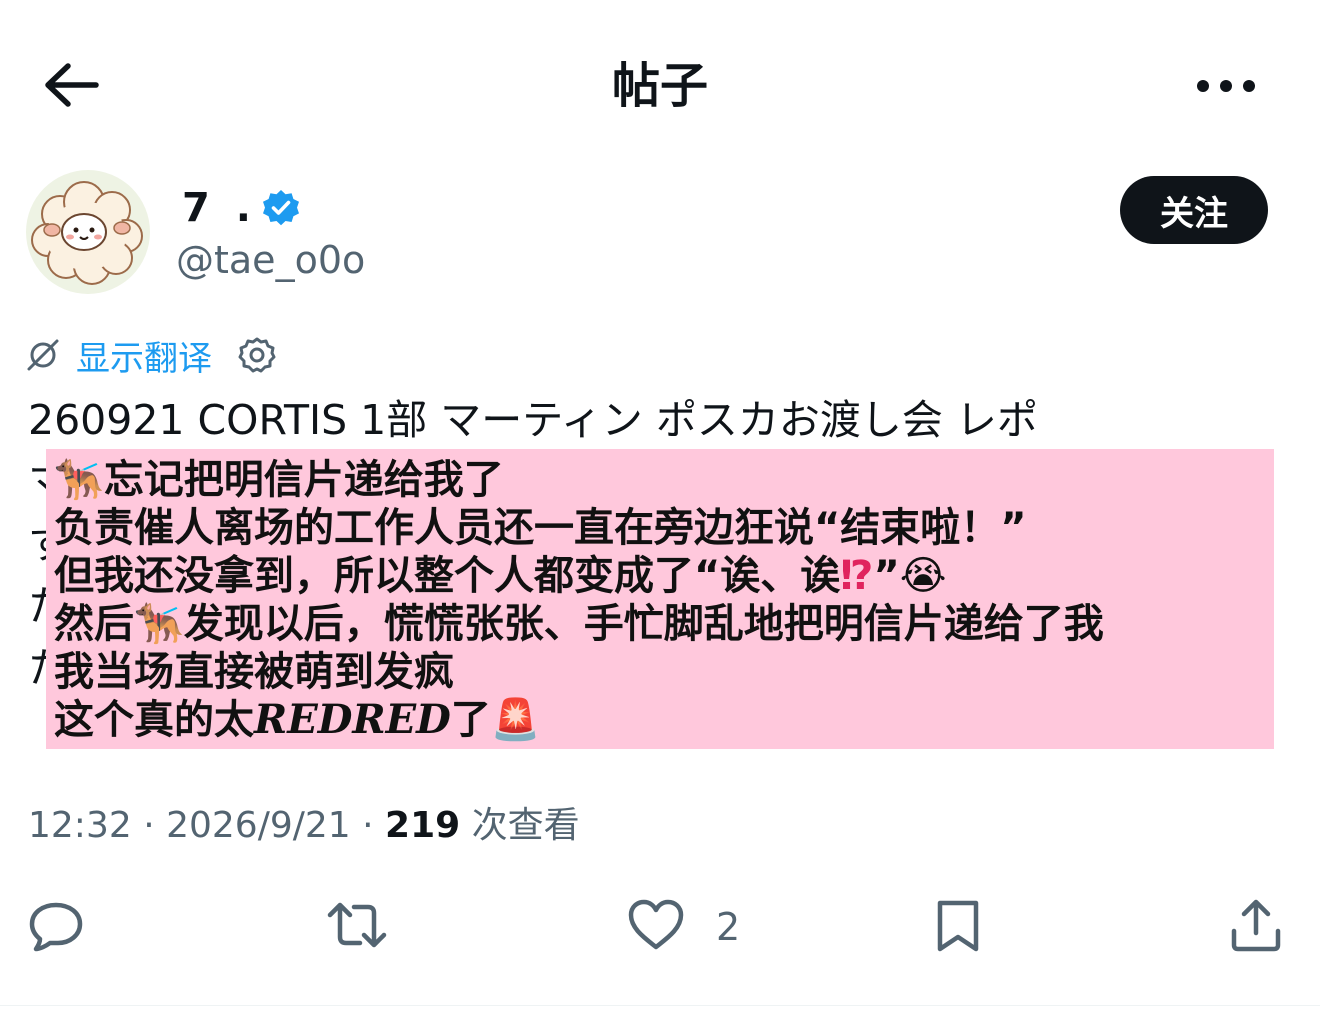 Image resolution: width=1320 pixels, height=1015 pixels. I want to click on bookmark-button, so click(958, 927).